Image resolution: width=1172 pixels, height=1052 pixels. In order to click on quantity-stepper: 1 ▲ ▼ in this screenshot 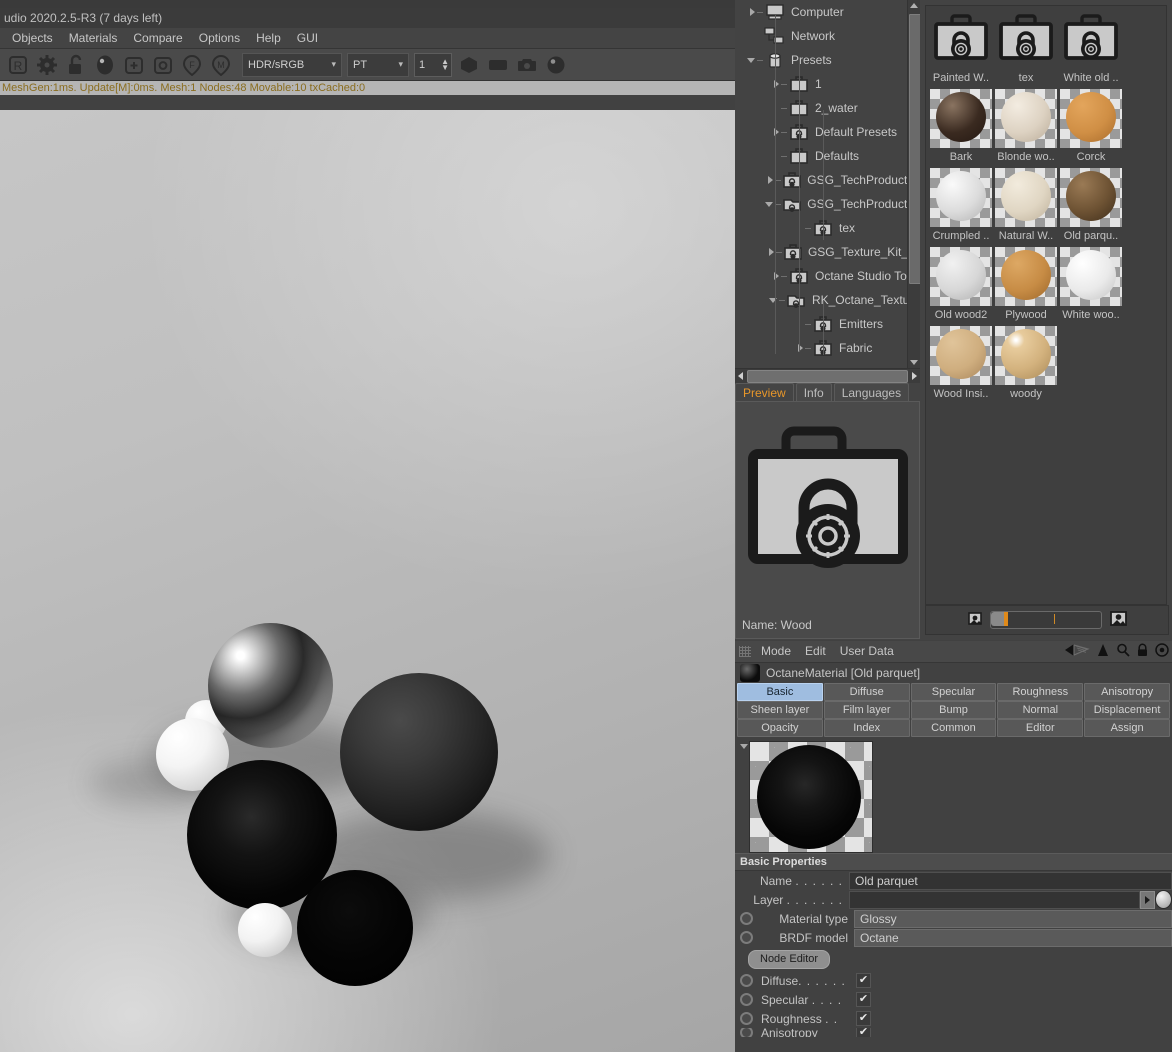, I will do `click(433, 64)`.